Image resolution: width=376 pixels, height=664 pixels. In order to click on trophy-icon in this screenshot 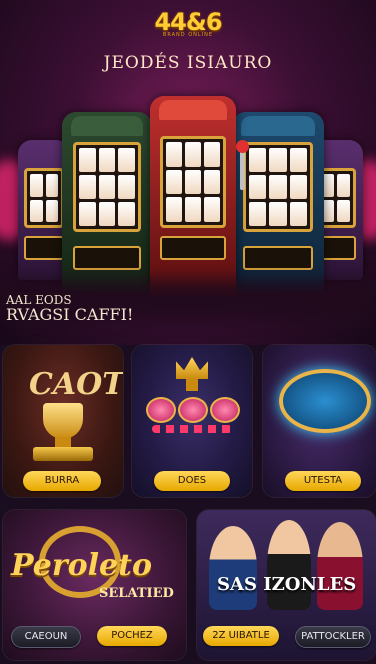, I will do `click(63, 433)`.